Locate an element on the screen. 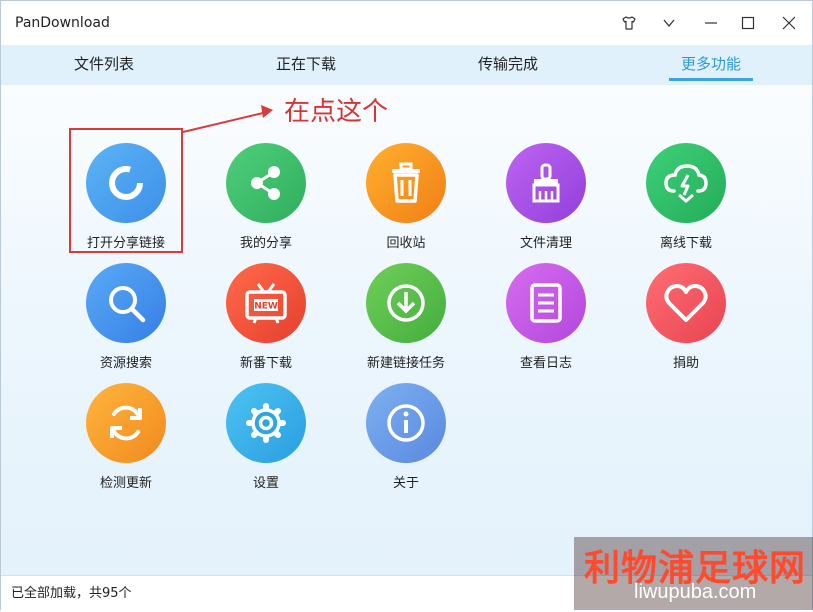  annotation-text: 在点这个 is located at coordinates (336, 112).